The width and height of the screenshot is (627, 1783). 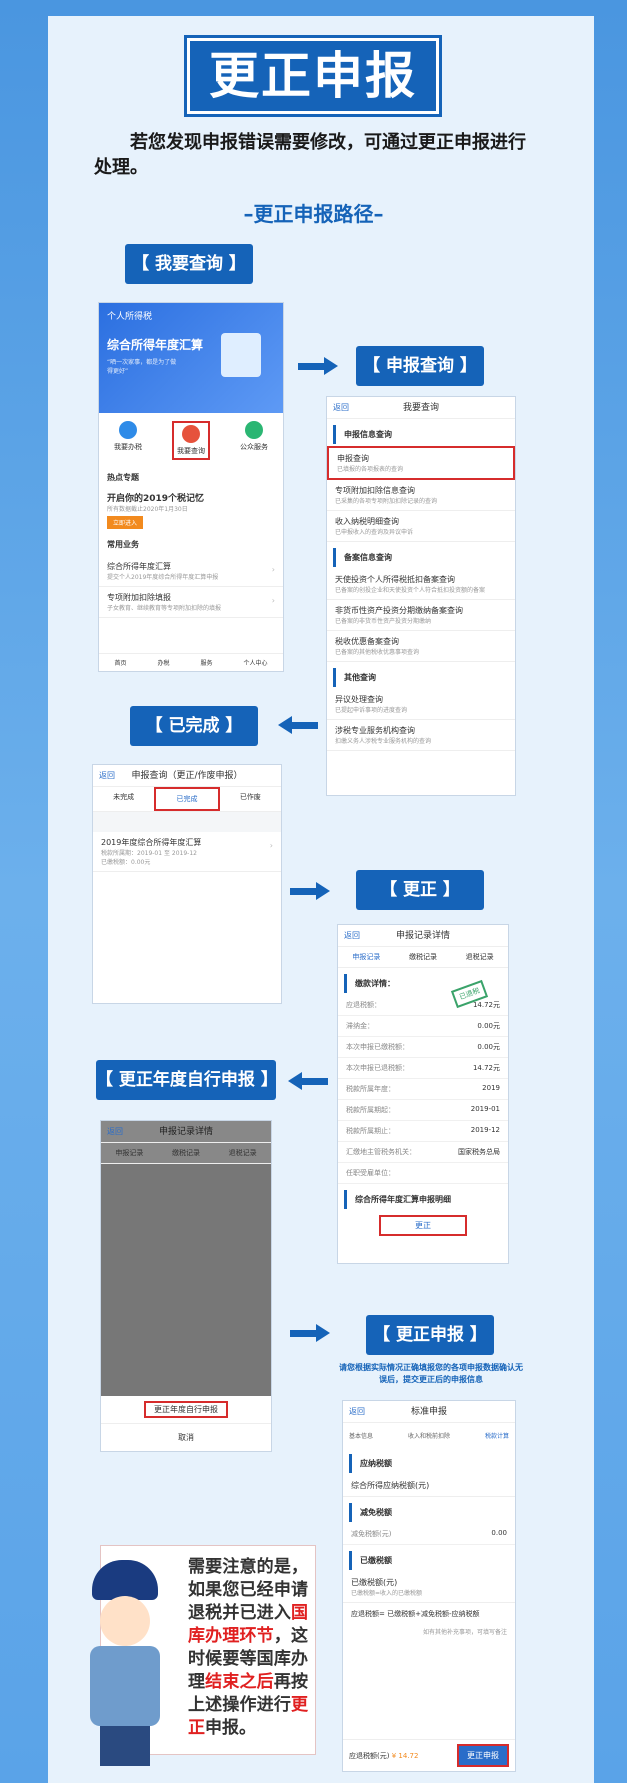 I want to click on item-title: 申报查询, so click(x=353, y=458).